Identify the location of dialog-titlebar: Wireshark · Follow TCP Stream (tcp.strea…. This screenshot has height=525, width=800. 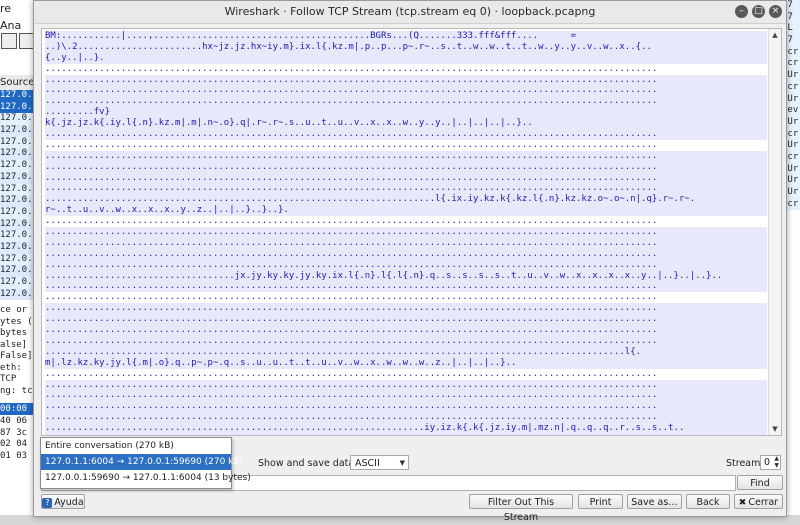
(410, 12).